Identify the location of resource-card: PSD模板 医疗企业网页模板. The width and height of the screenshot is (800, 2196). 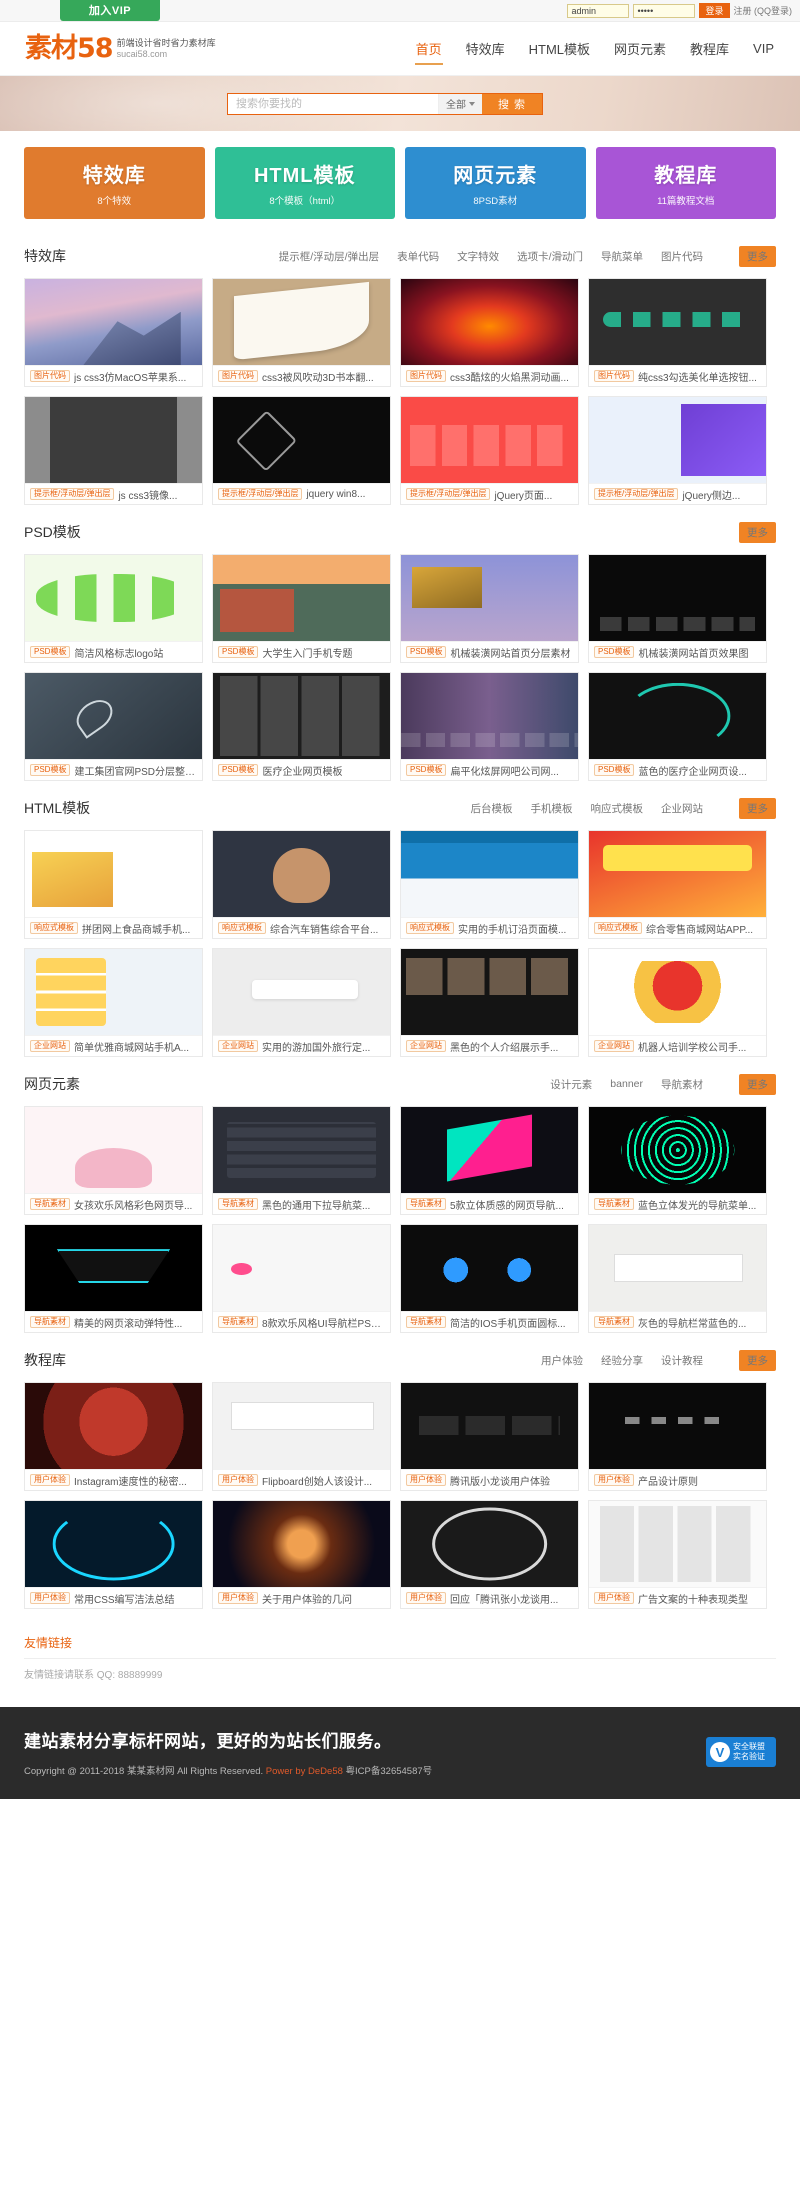
(301, 726).